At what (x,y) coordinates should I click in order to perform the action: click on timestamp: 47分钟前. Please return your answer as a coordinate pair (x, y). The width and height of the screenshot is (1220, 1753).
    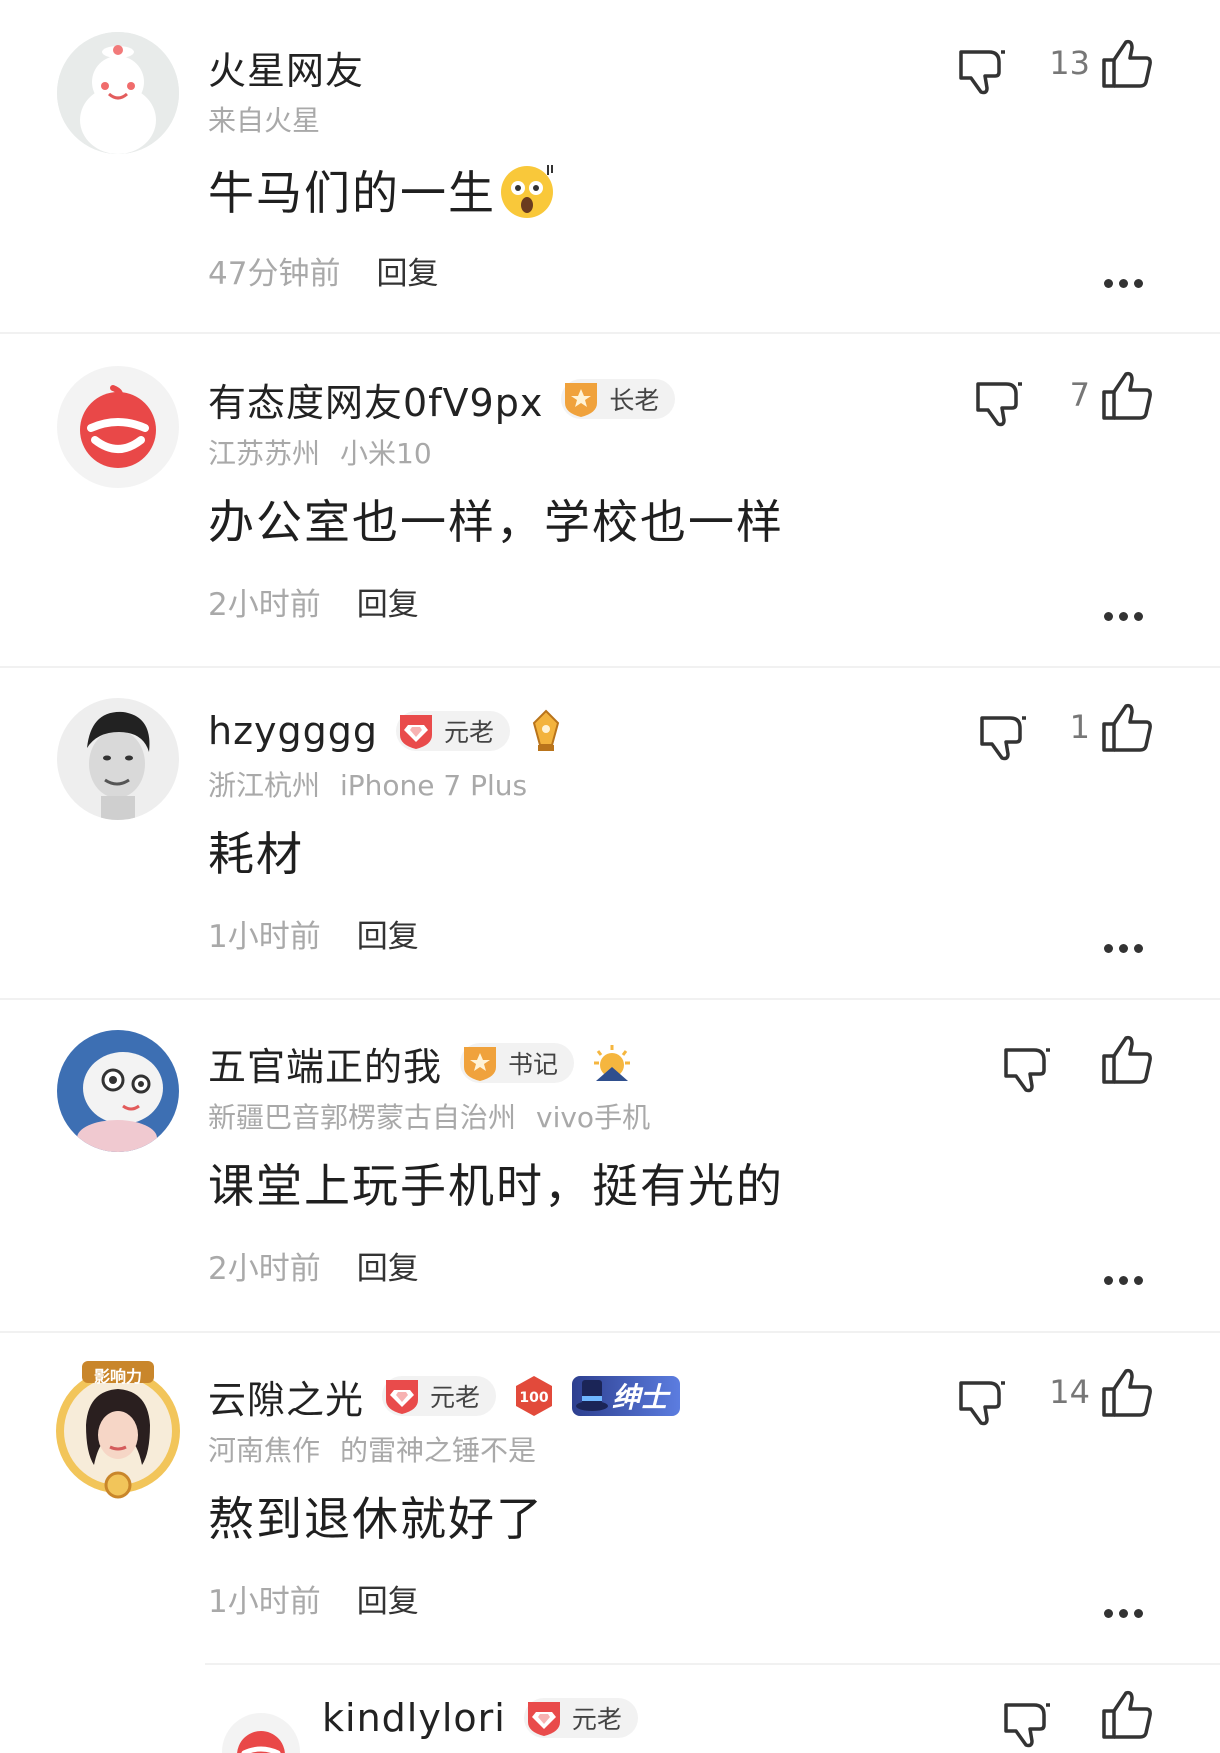
    Looking at the image, I should click on (274, 274).